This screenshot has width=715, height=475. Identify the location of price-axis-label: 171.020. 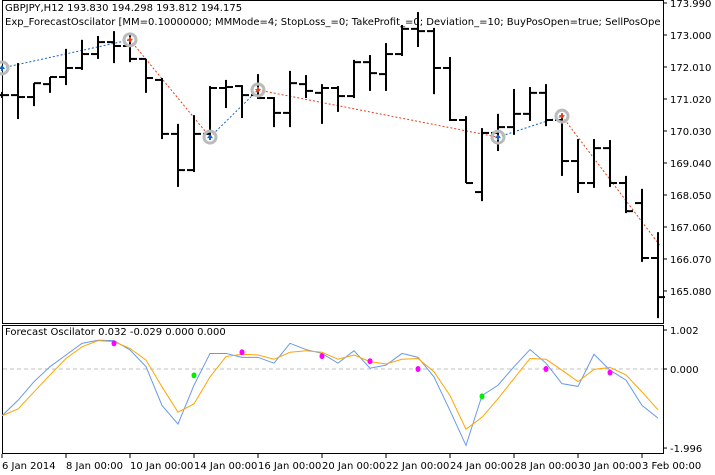
(690, 100).